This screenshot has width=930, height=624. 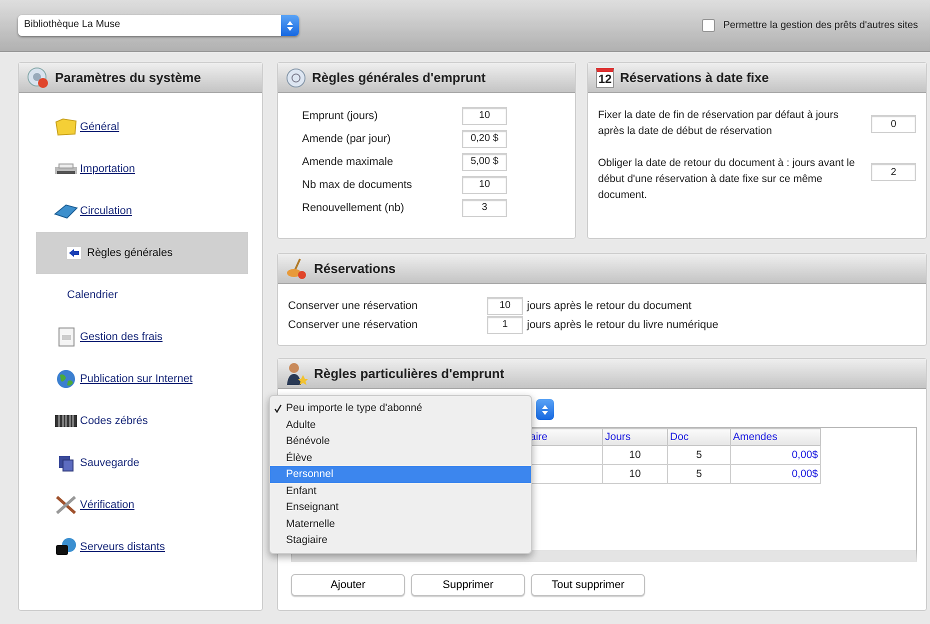 I want to click on checkbox, so click(x=709, y=25).